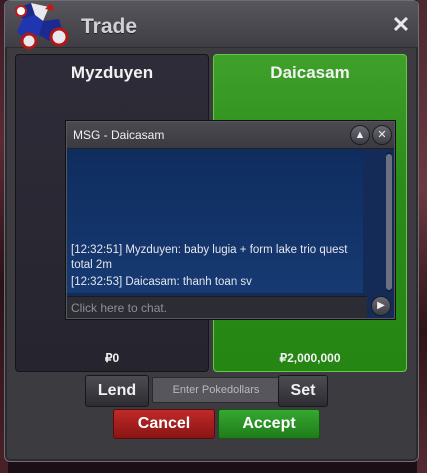 Image resolution: width=427 pixels, height=473 pixels. I want to click on partner-player-name: Daicasam, so click(310, 72).